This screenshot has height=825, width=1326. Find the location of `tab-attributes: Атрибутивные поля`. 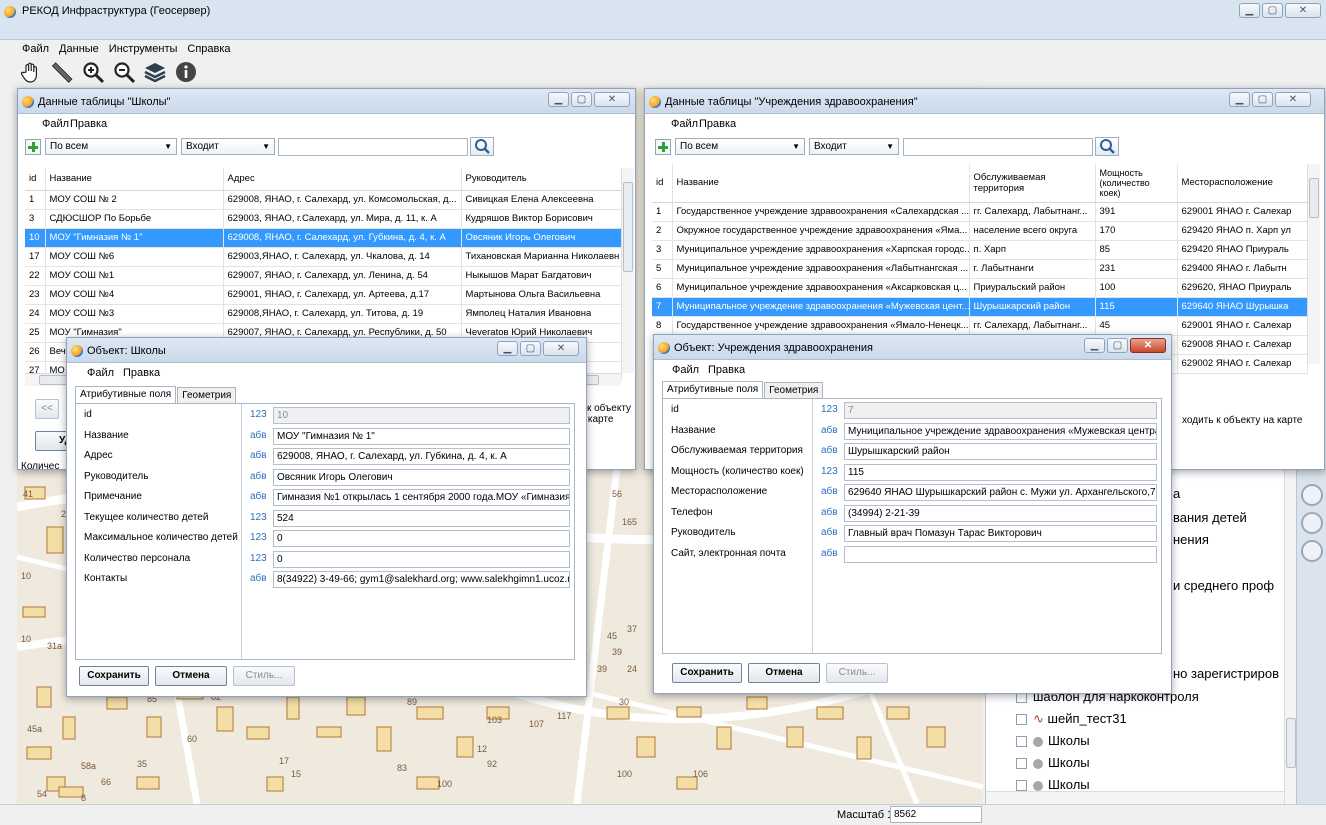

tab-attributes: Атрибутивные поля is located at coordinates (713, 389).